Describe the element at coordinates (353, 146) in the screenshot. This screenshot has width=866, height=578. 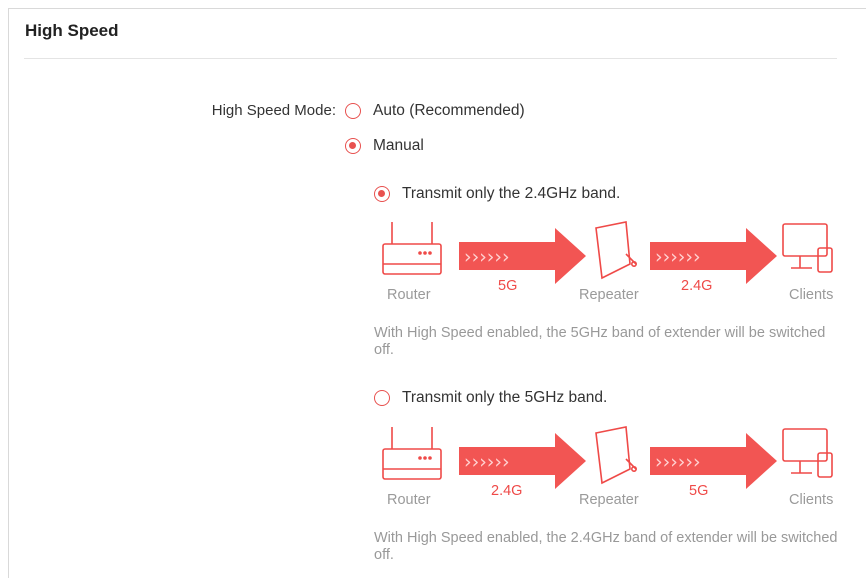
I see `mode-manual-radio` at that location.